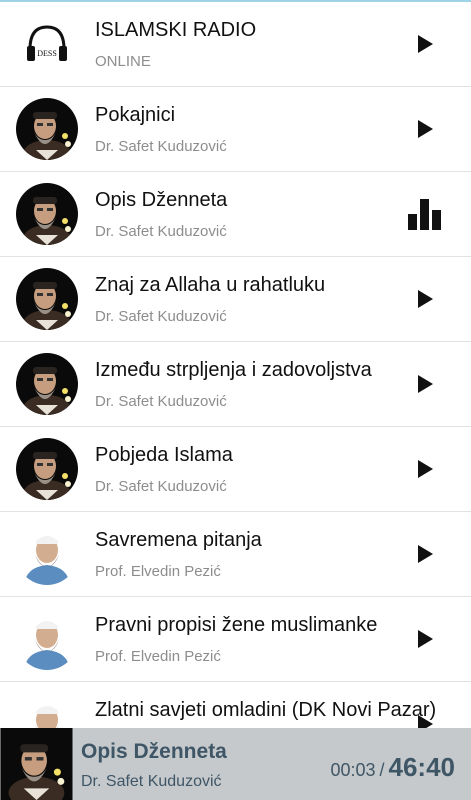  What do you see at coordinates (36, 764) in the screenshot?
I see `player-thumbnail` at bounding box center [36, 764].